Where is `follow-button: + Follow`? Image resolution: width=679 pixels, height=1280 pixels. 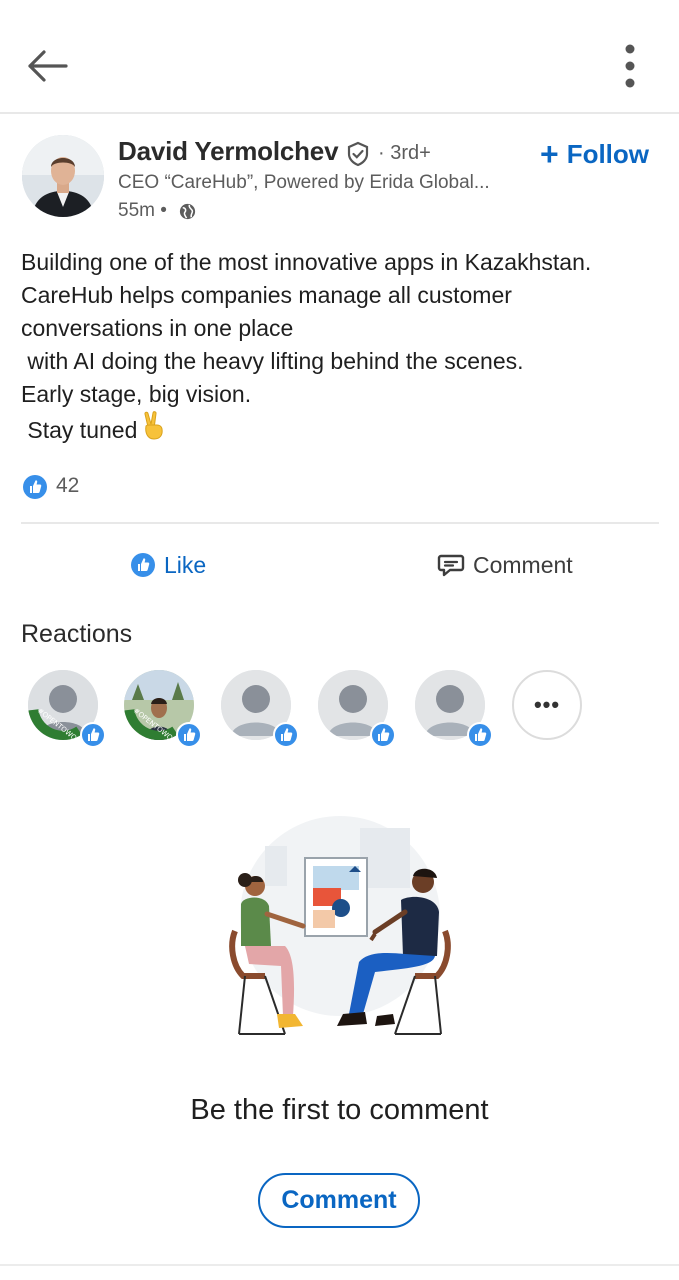
follow-button: + Follow is located at coordinates (602, 154).